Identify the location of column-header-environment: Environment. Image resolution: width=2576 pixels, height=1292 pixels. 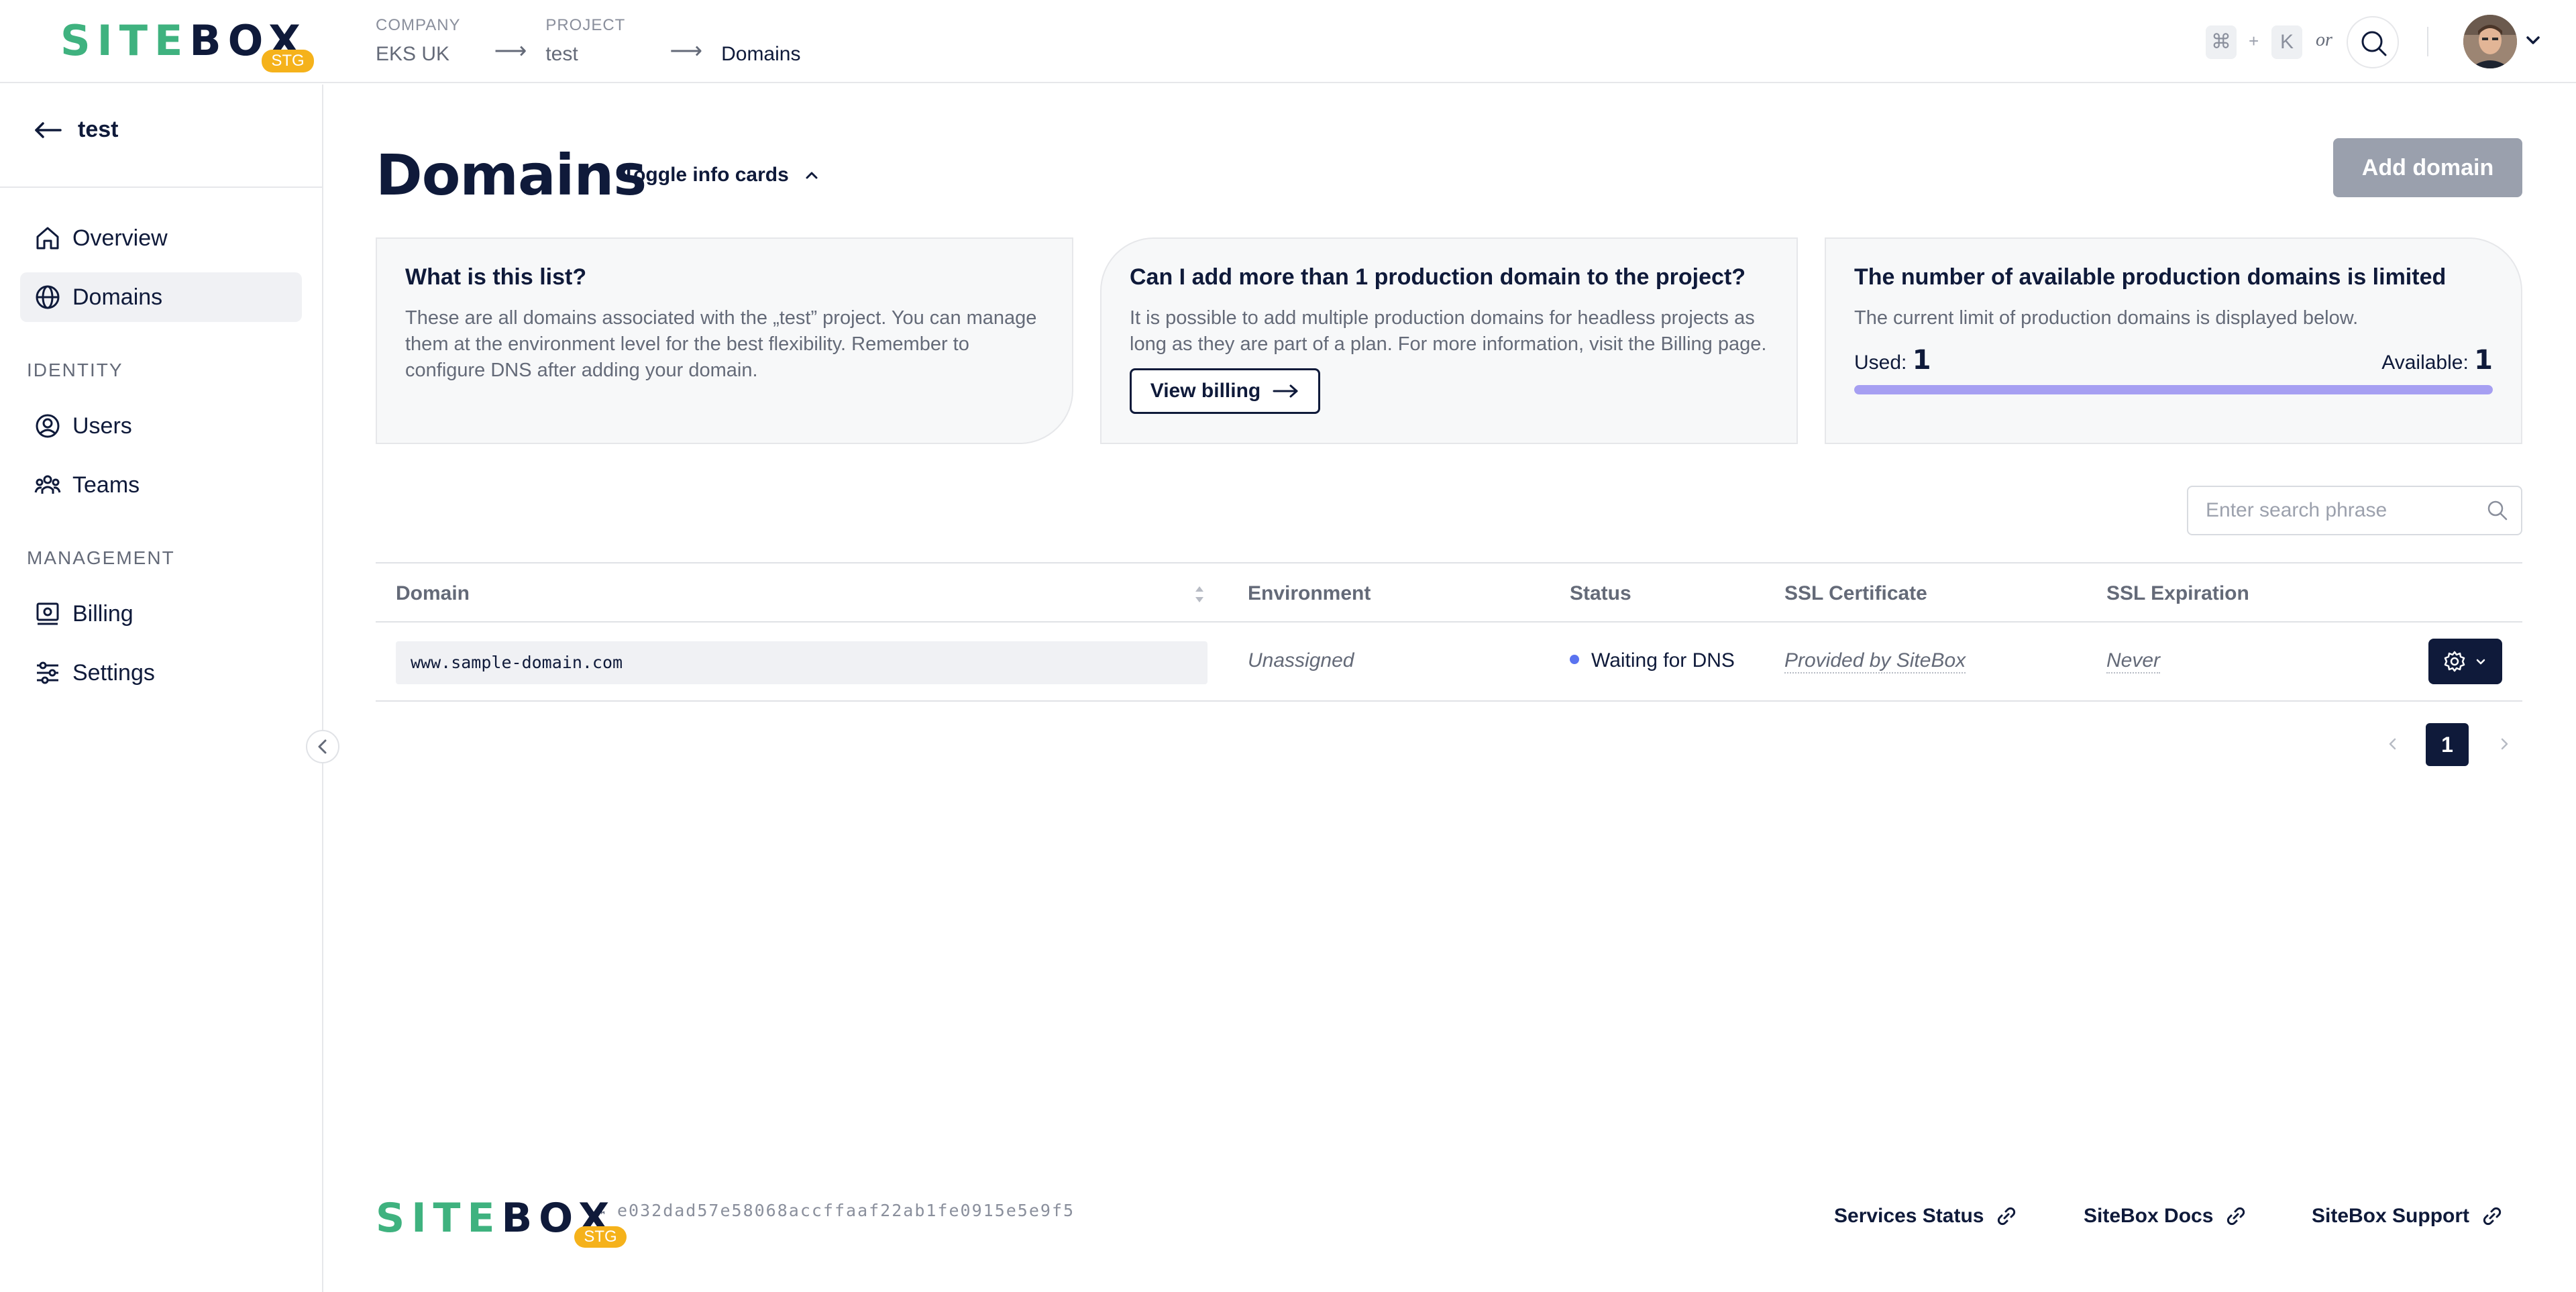
(1309, 593).